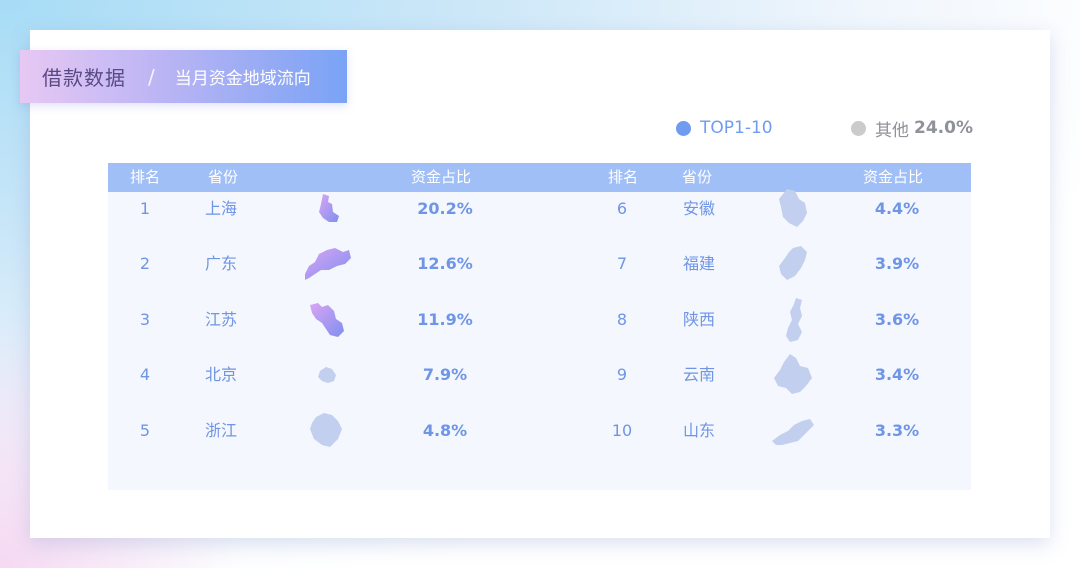 The image size is (1080, 568). I want to click on fujian-map-icon, so click(793, 263).